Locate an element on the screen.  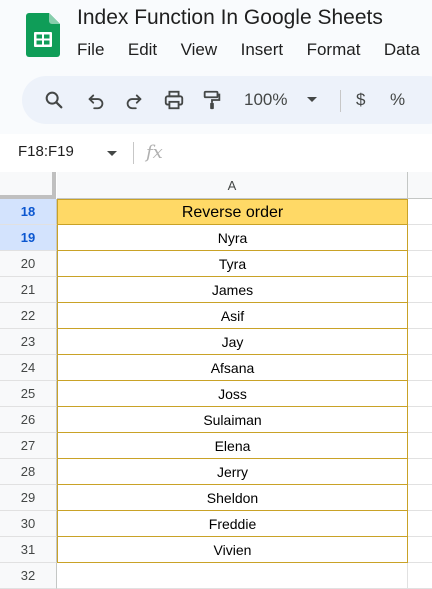
table-row: 18 Reverse order is located at coordinates (216, 212).